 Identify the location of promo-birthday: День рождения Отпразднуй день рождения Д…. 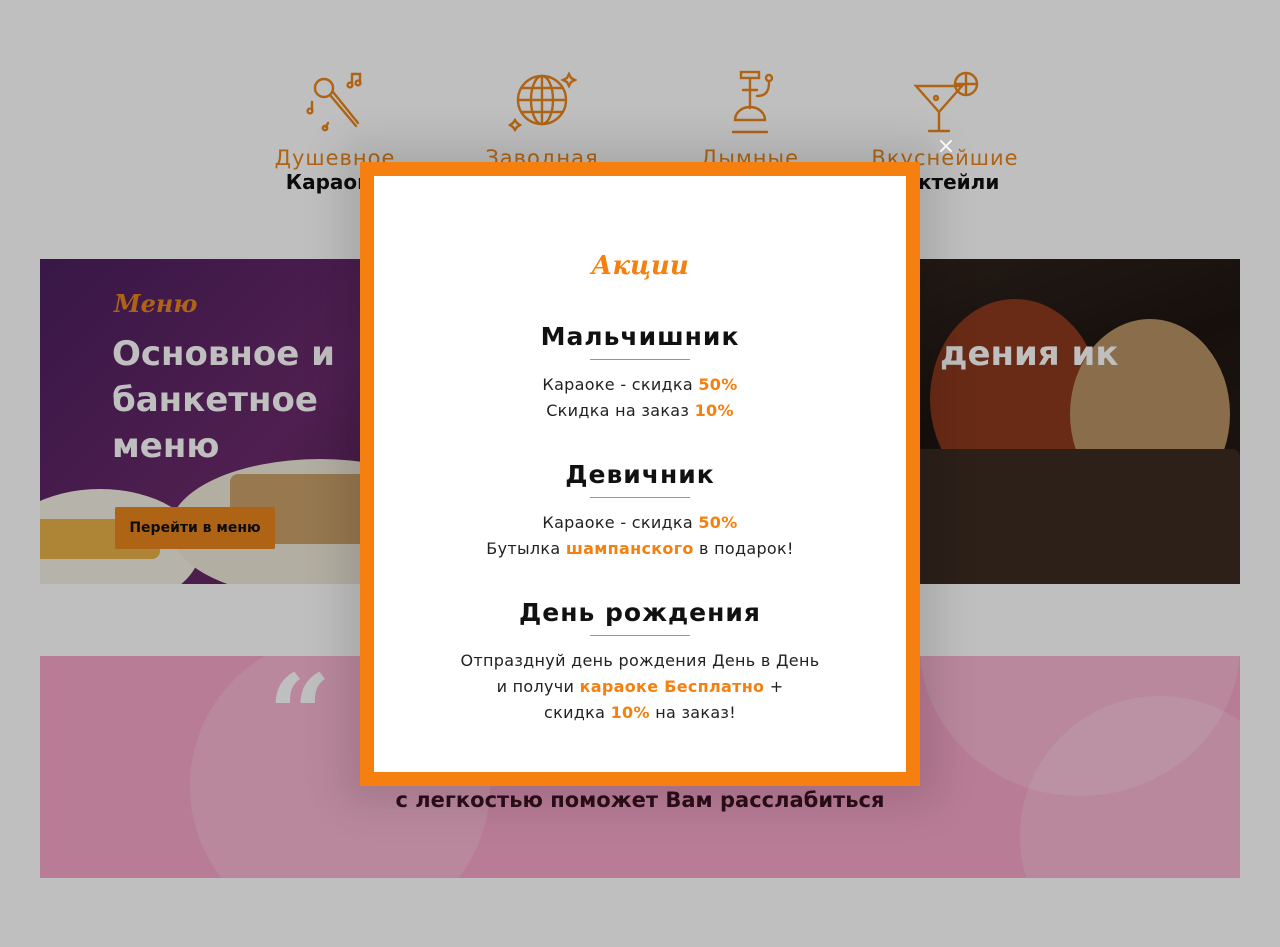
(640, 662).